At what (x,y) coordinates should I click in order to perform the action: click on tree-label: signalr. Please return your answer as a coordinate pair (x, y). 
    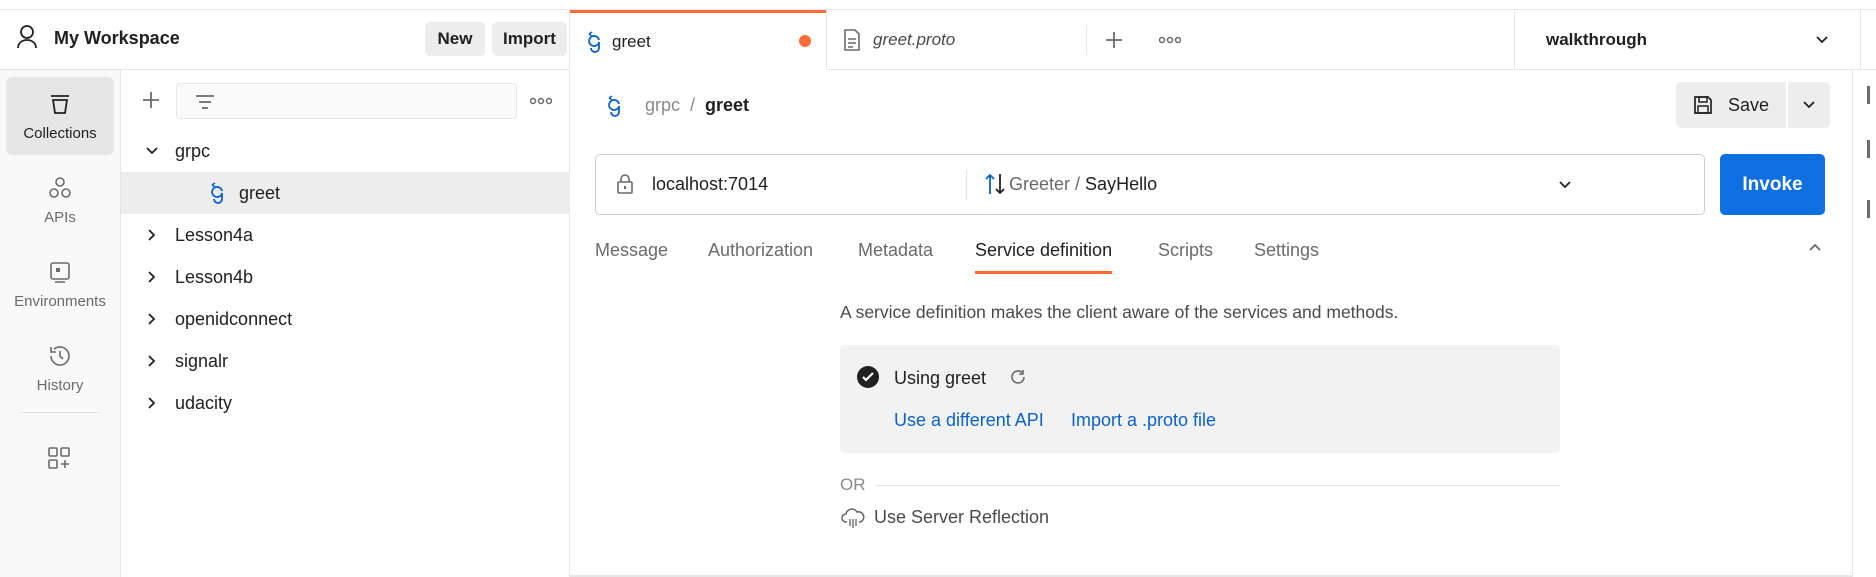
    Looking at the image, I should click on (202, 360).